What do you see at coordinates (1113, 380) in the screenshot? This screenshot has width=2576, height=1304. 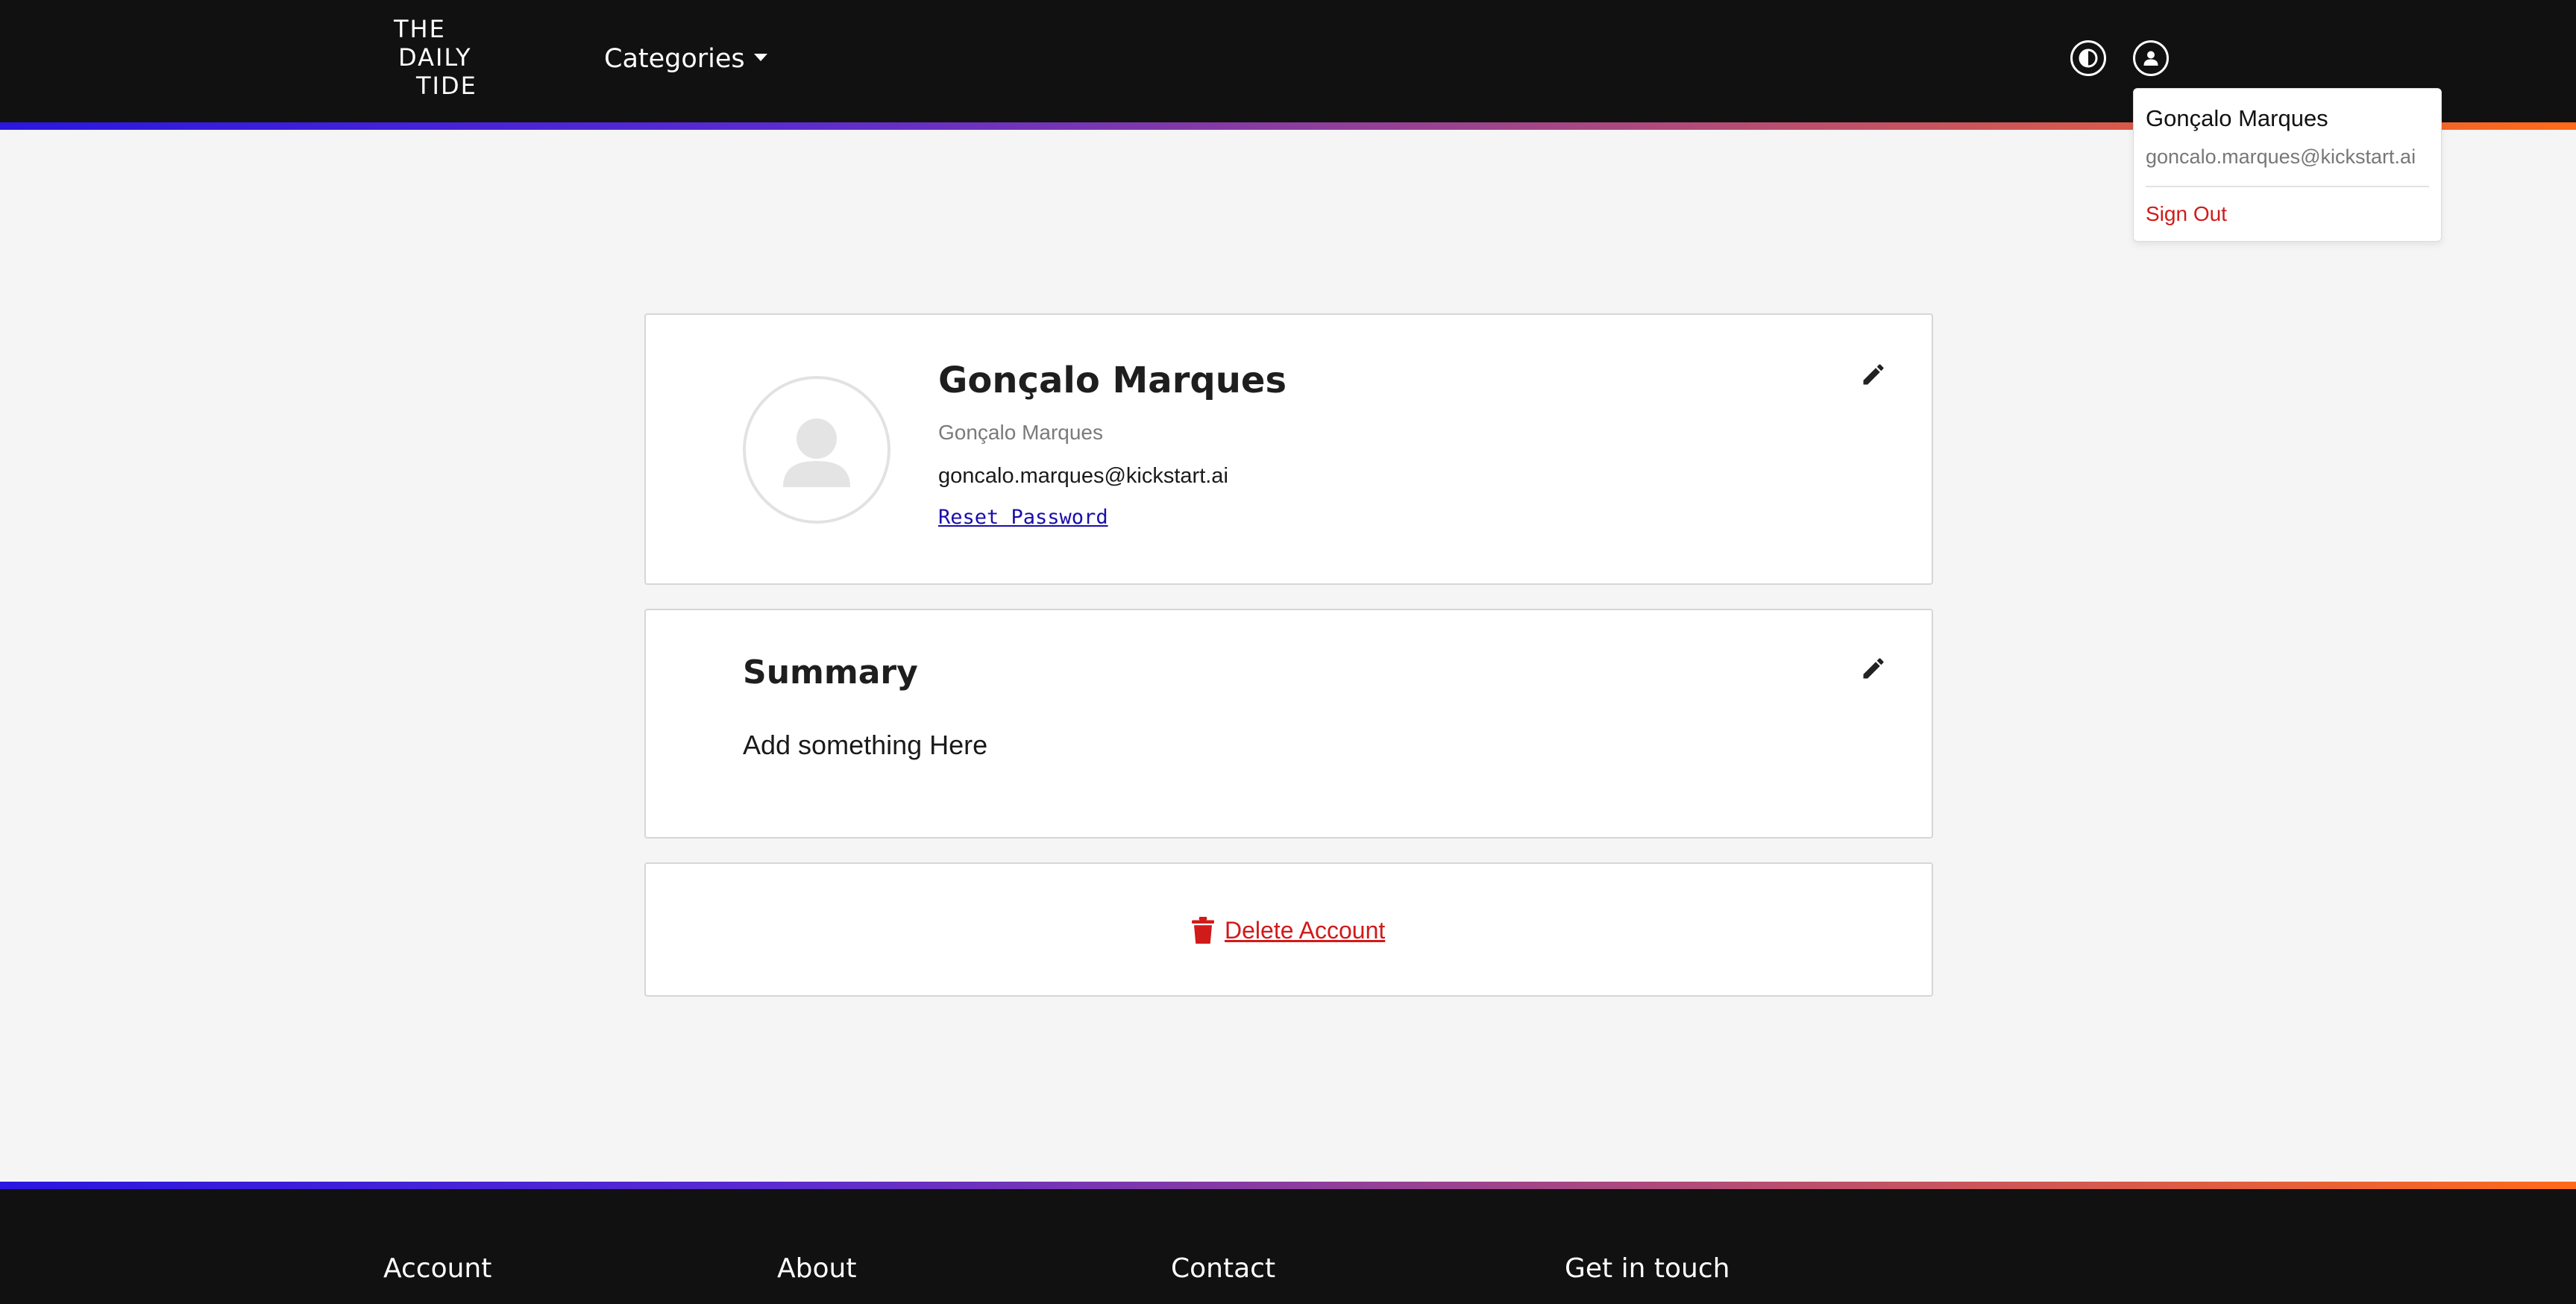 I see `profile-display-name: Gonçalo Marques` at bounding box center [1113, 380].